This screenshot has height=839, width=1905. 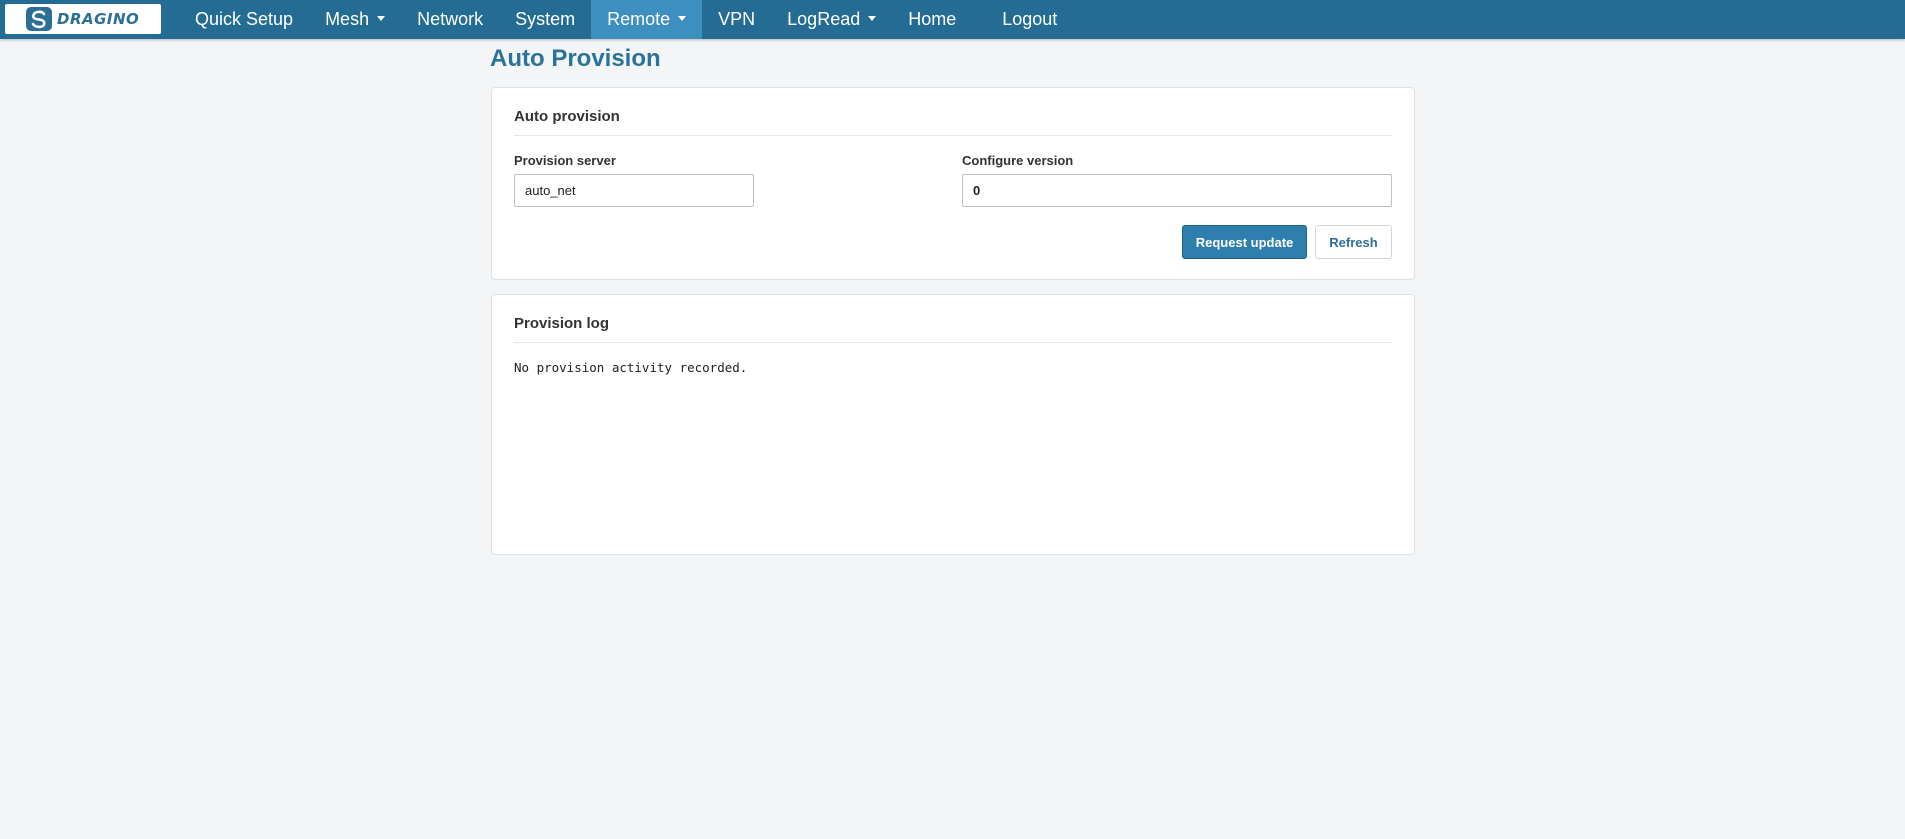 What do you see at coordinates (932, 19) in the screenshot?
I see `nav-item-label: Home` at bounding box center [932, 19].